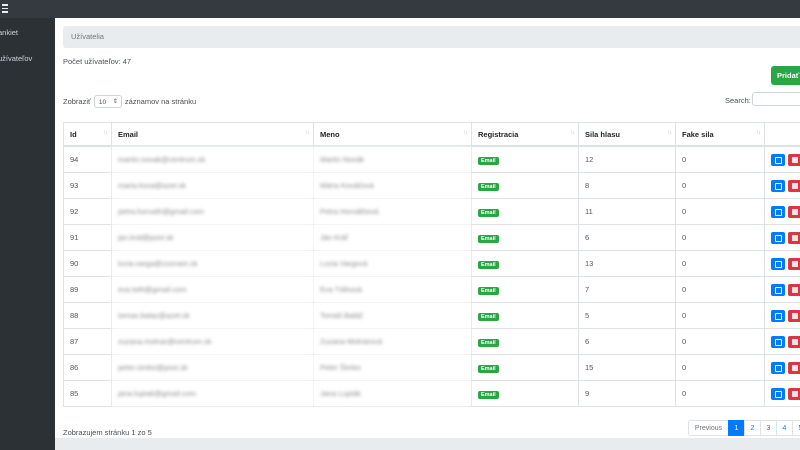 Image resolution: width=800 pixels, height=450 pixels. I want to click on page-button-2: 2, so click(752, 428).